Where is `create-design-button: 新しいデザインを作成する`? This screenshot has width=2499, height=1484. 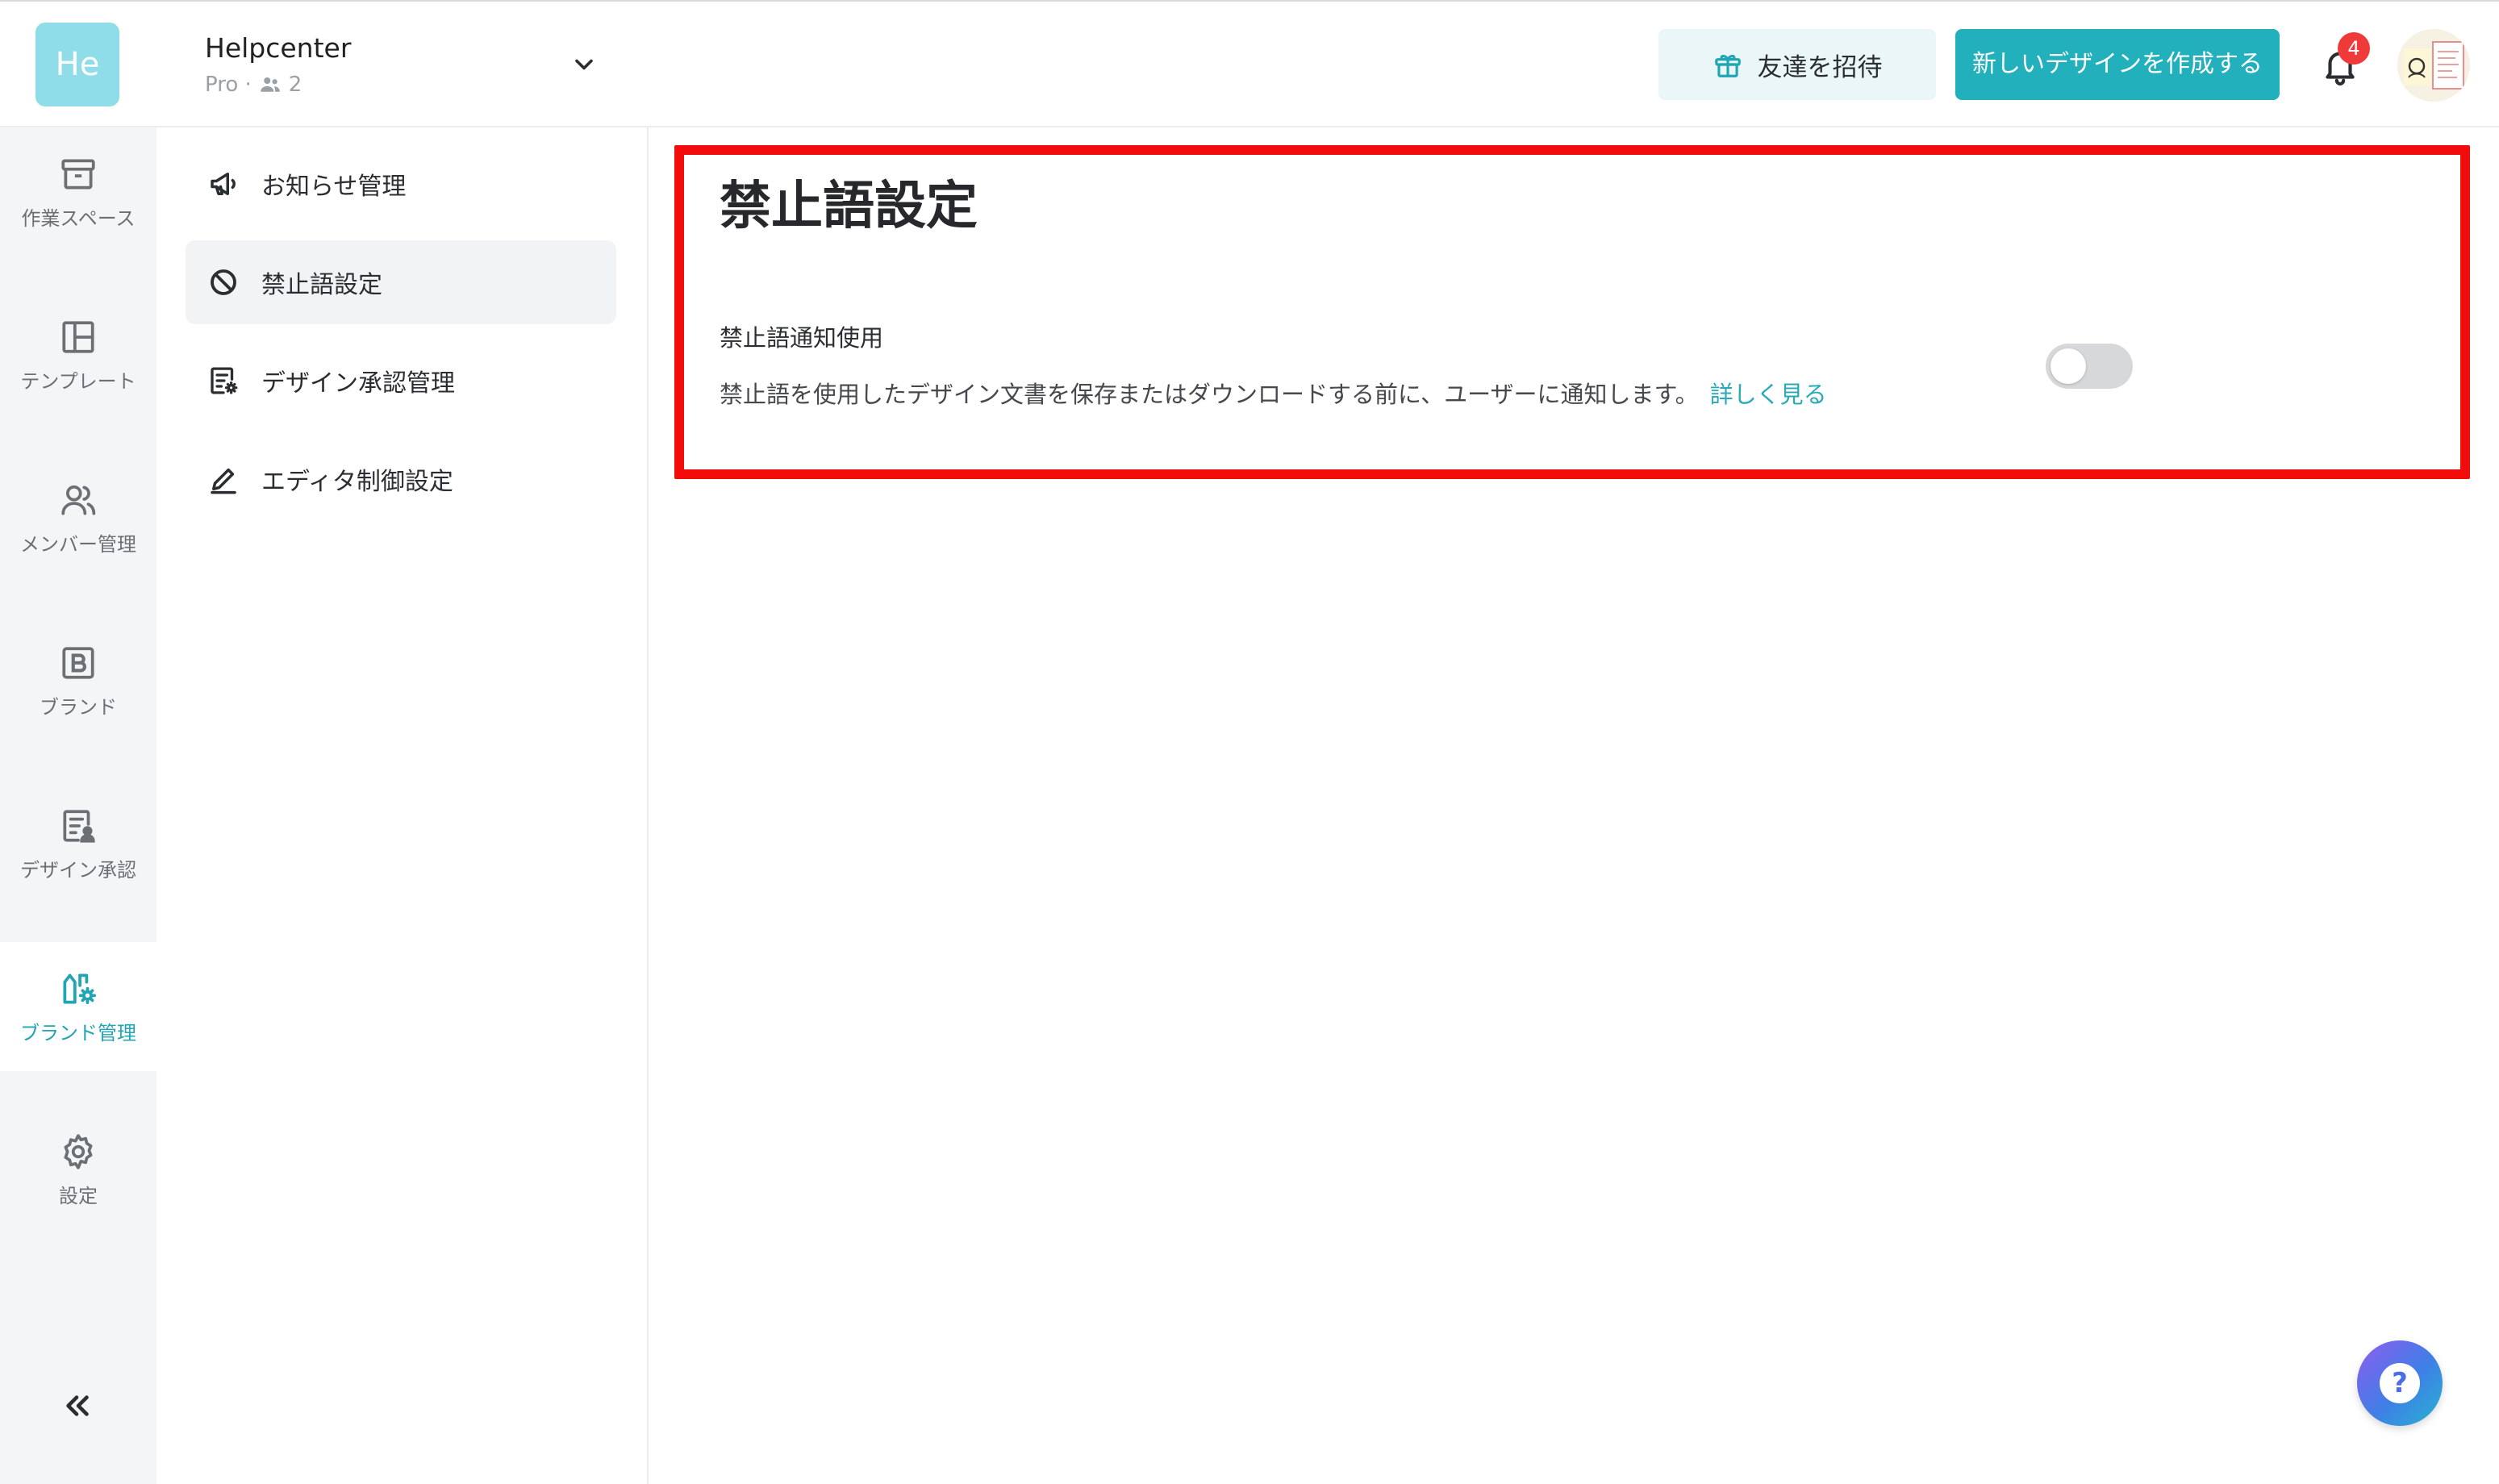
create-design-button: 新しいデザインを作成する is located at coordinates (2117, 65).